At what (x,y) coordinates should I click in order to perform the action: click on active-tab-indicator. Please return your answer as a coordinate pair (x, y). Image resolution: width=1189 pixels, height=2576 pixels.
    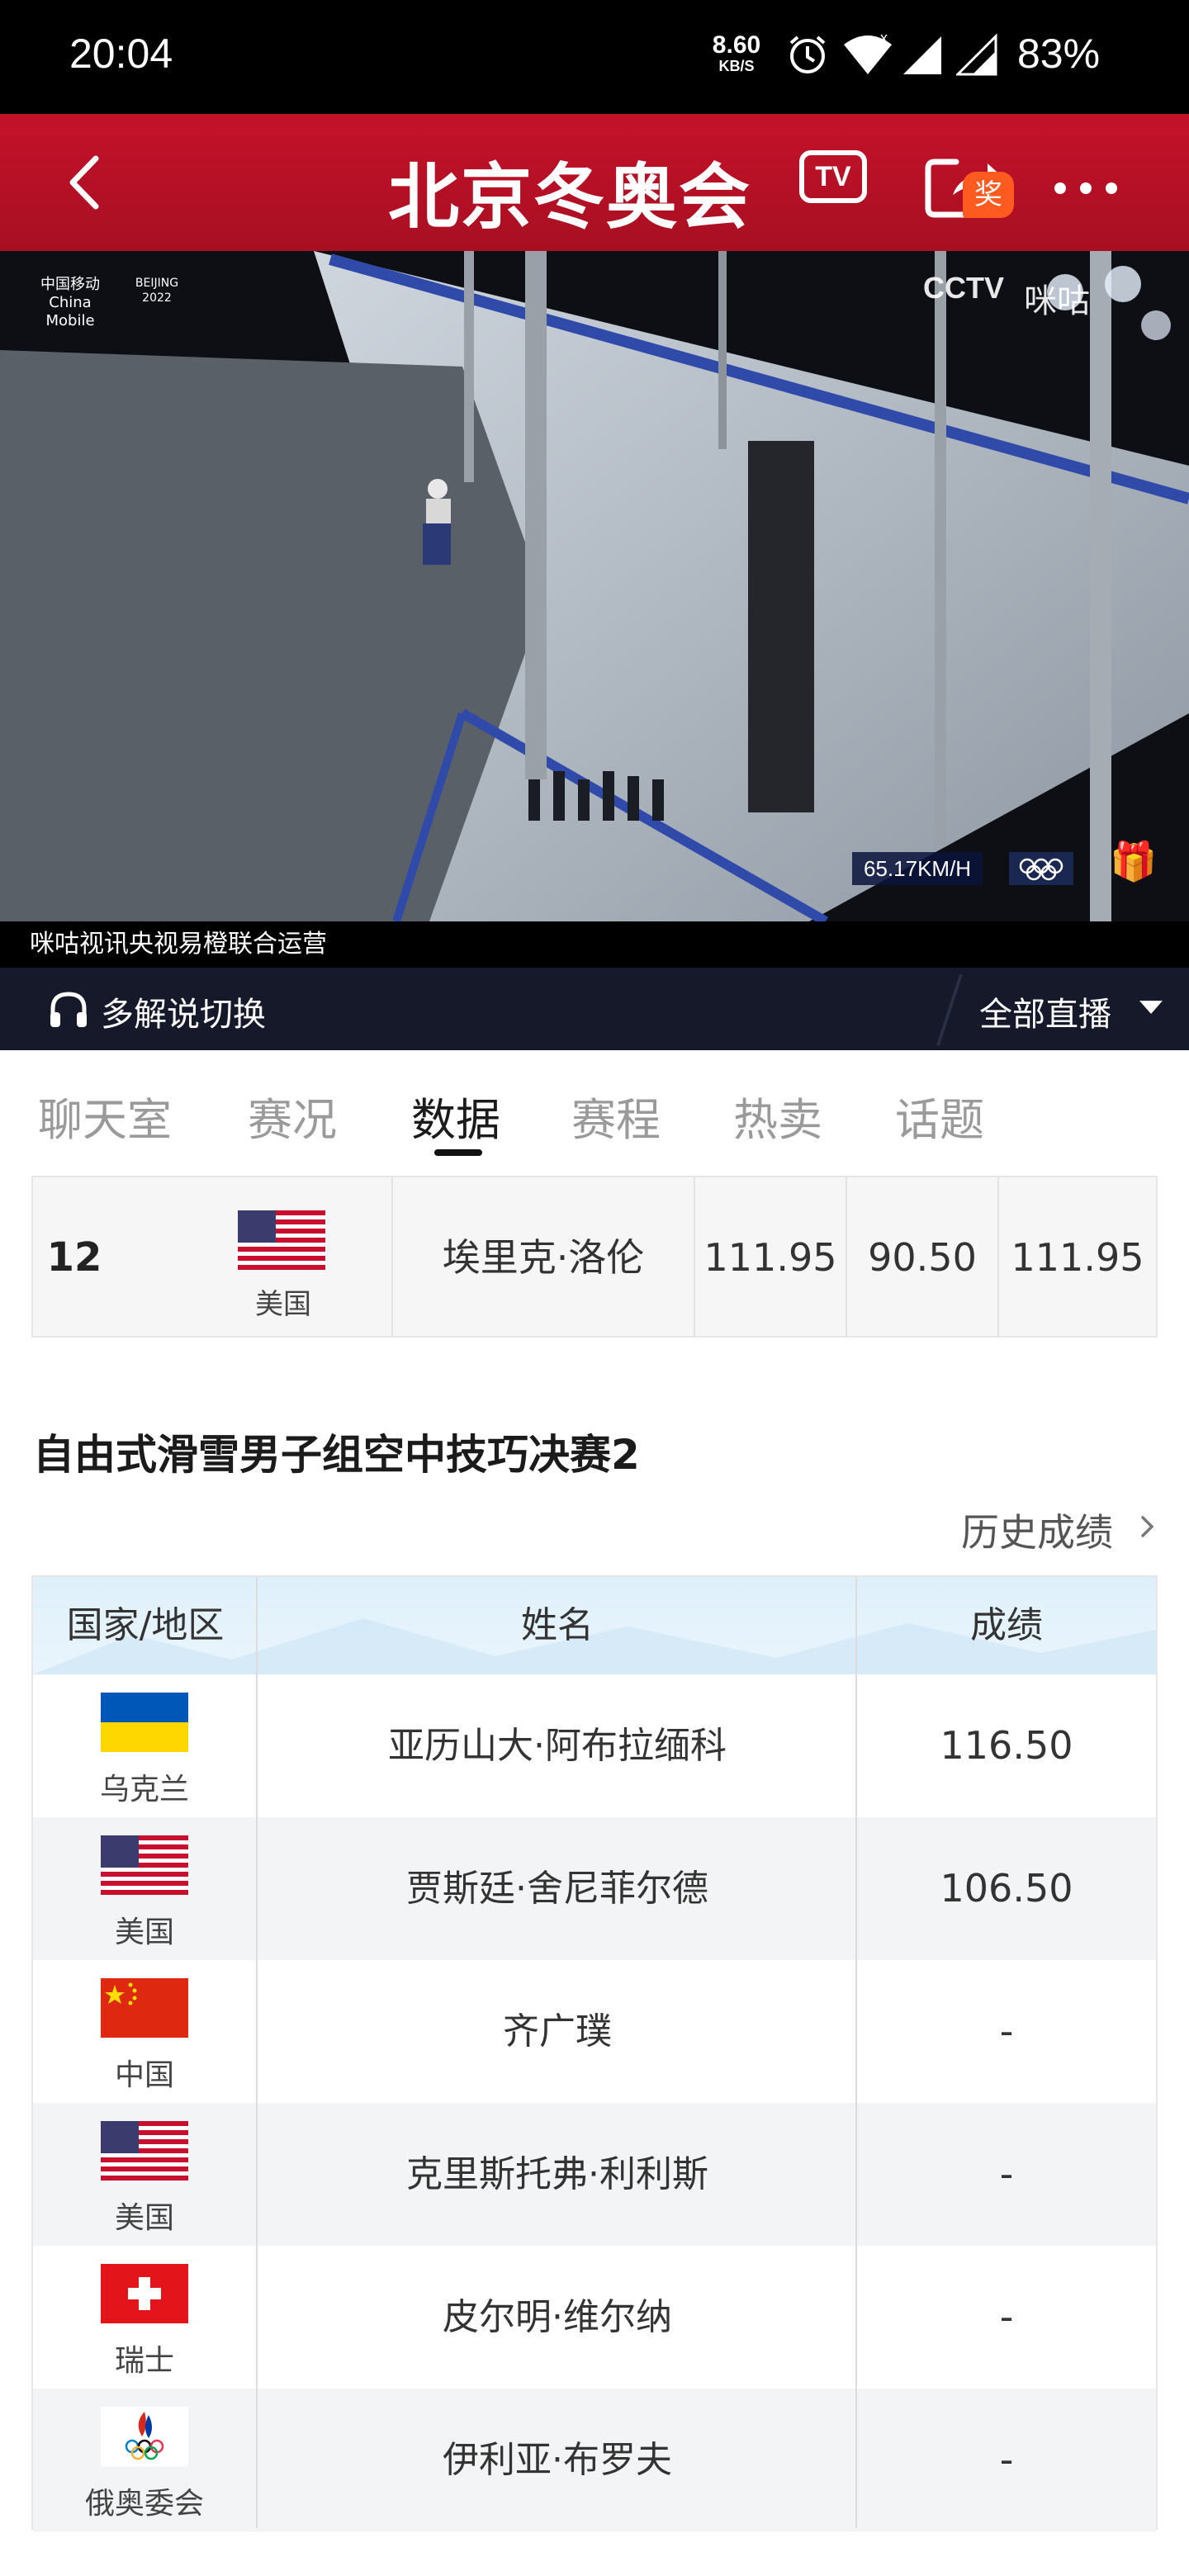
    Looking at the image, I should click on (458, 1152).